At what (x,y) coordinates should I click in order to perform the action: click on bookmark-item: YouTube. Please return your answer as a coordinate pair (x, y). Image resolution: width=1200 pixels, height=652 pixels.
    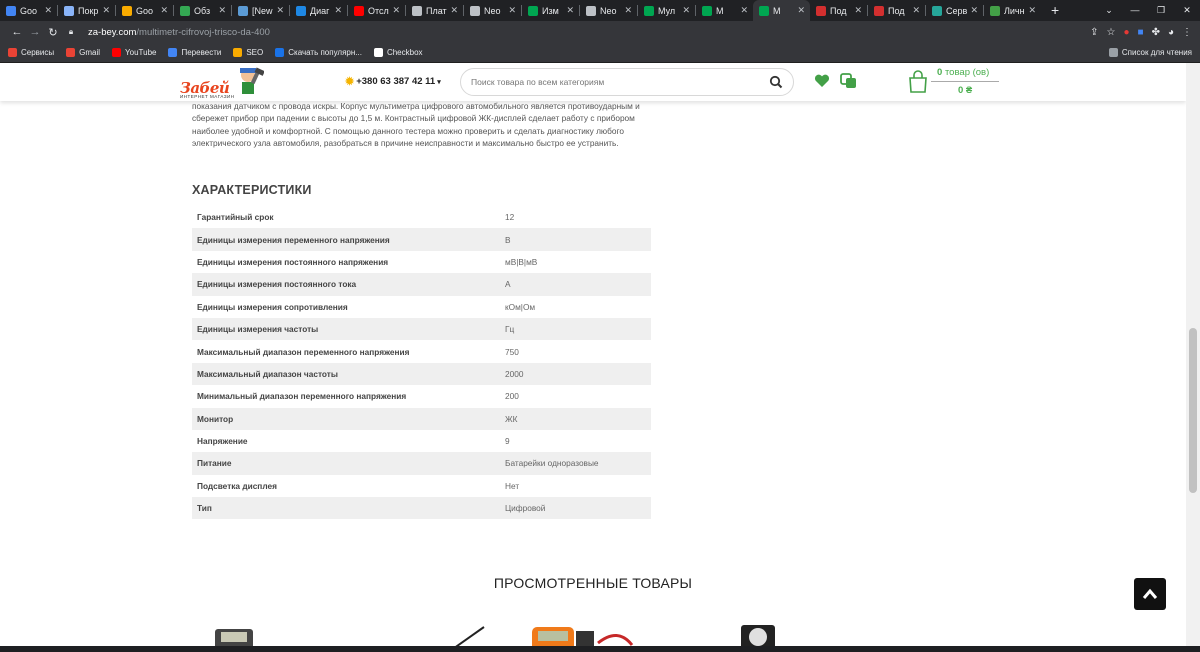
    Looking at the image, I should click on (134, 52).